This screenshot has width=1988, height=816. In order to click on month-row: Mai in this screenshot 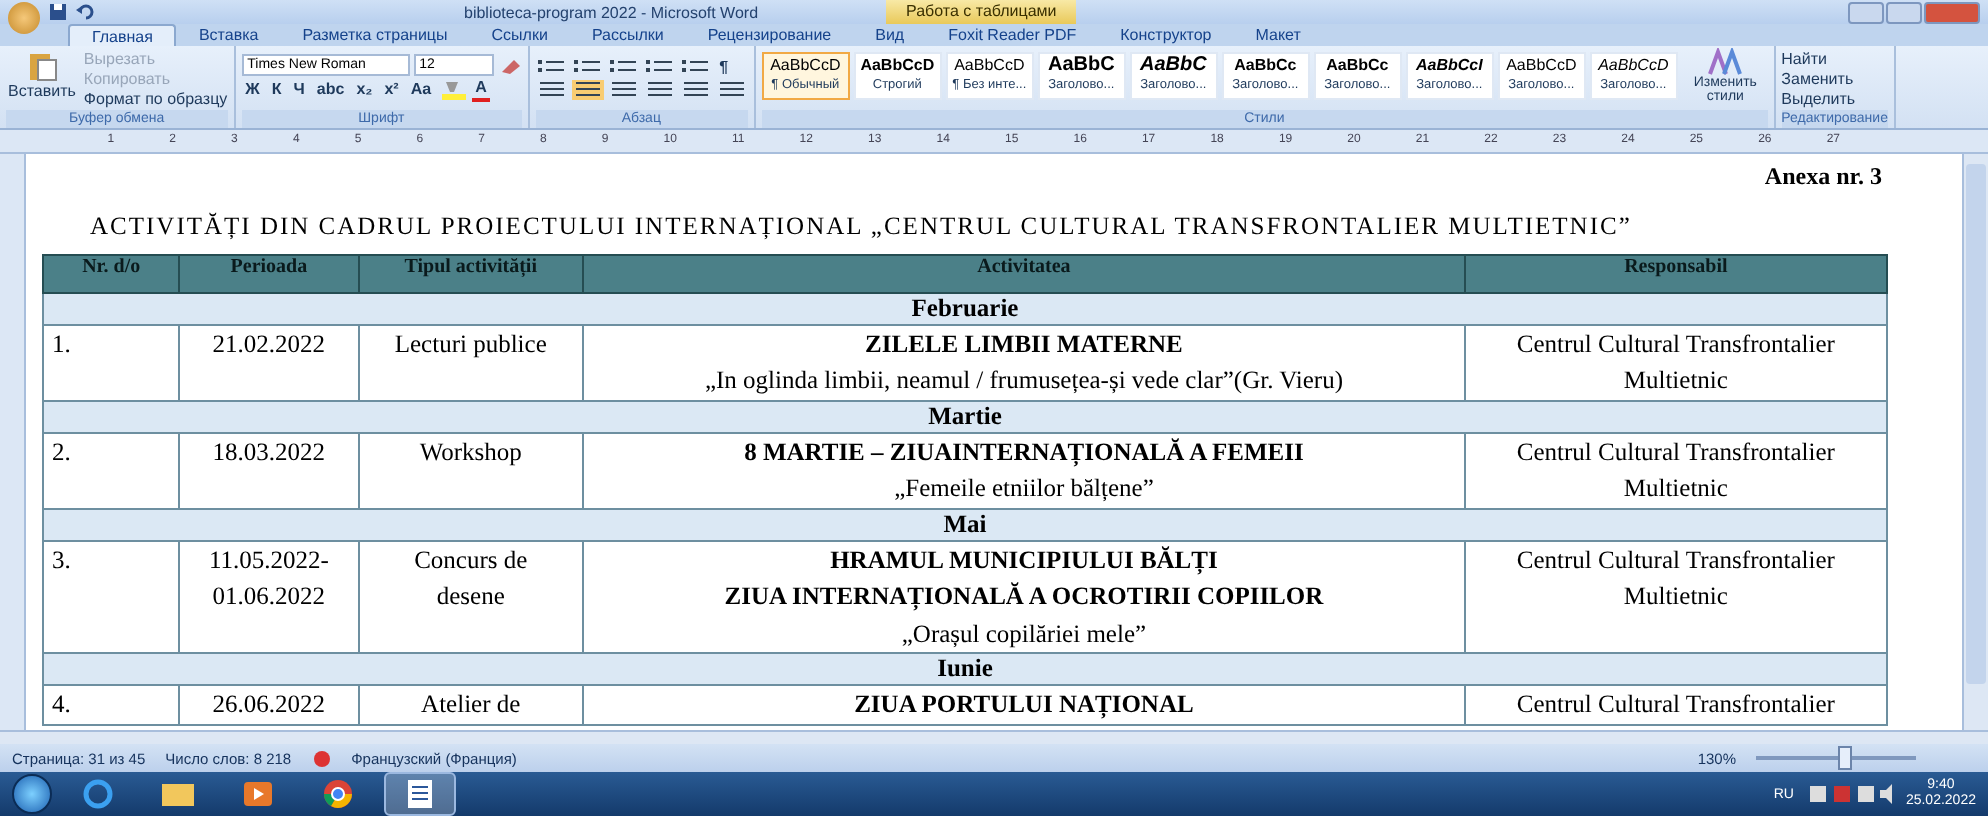, I will do `click(965, 524)`.